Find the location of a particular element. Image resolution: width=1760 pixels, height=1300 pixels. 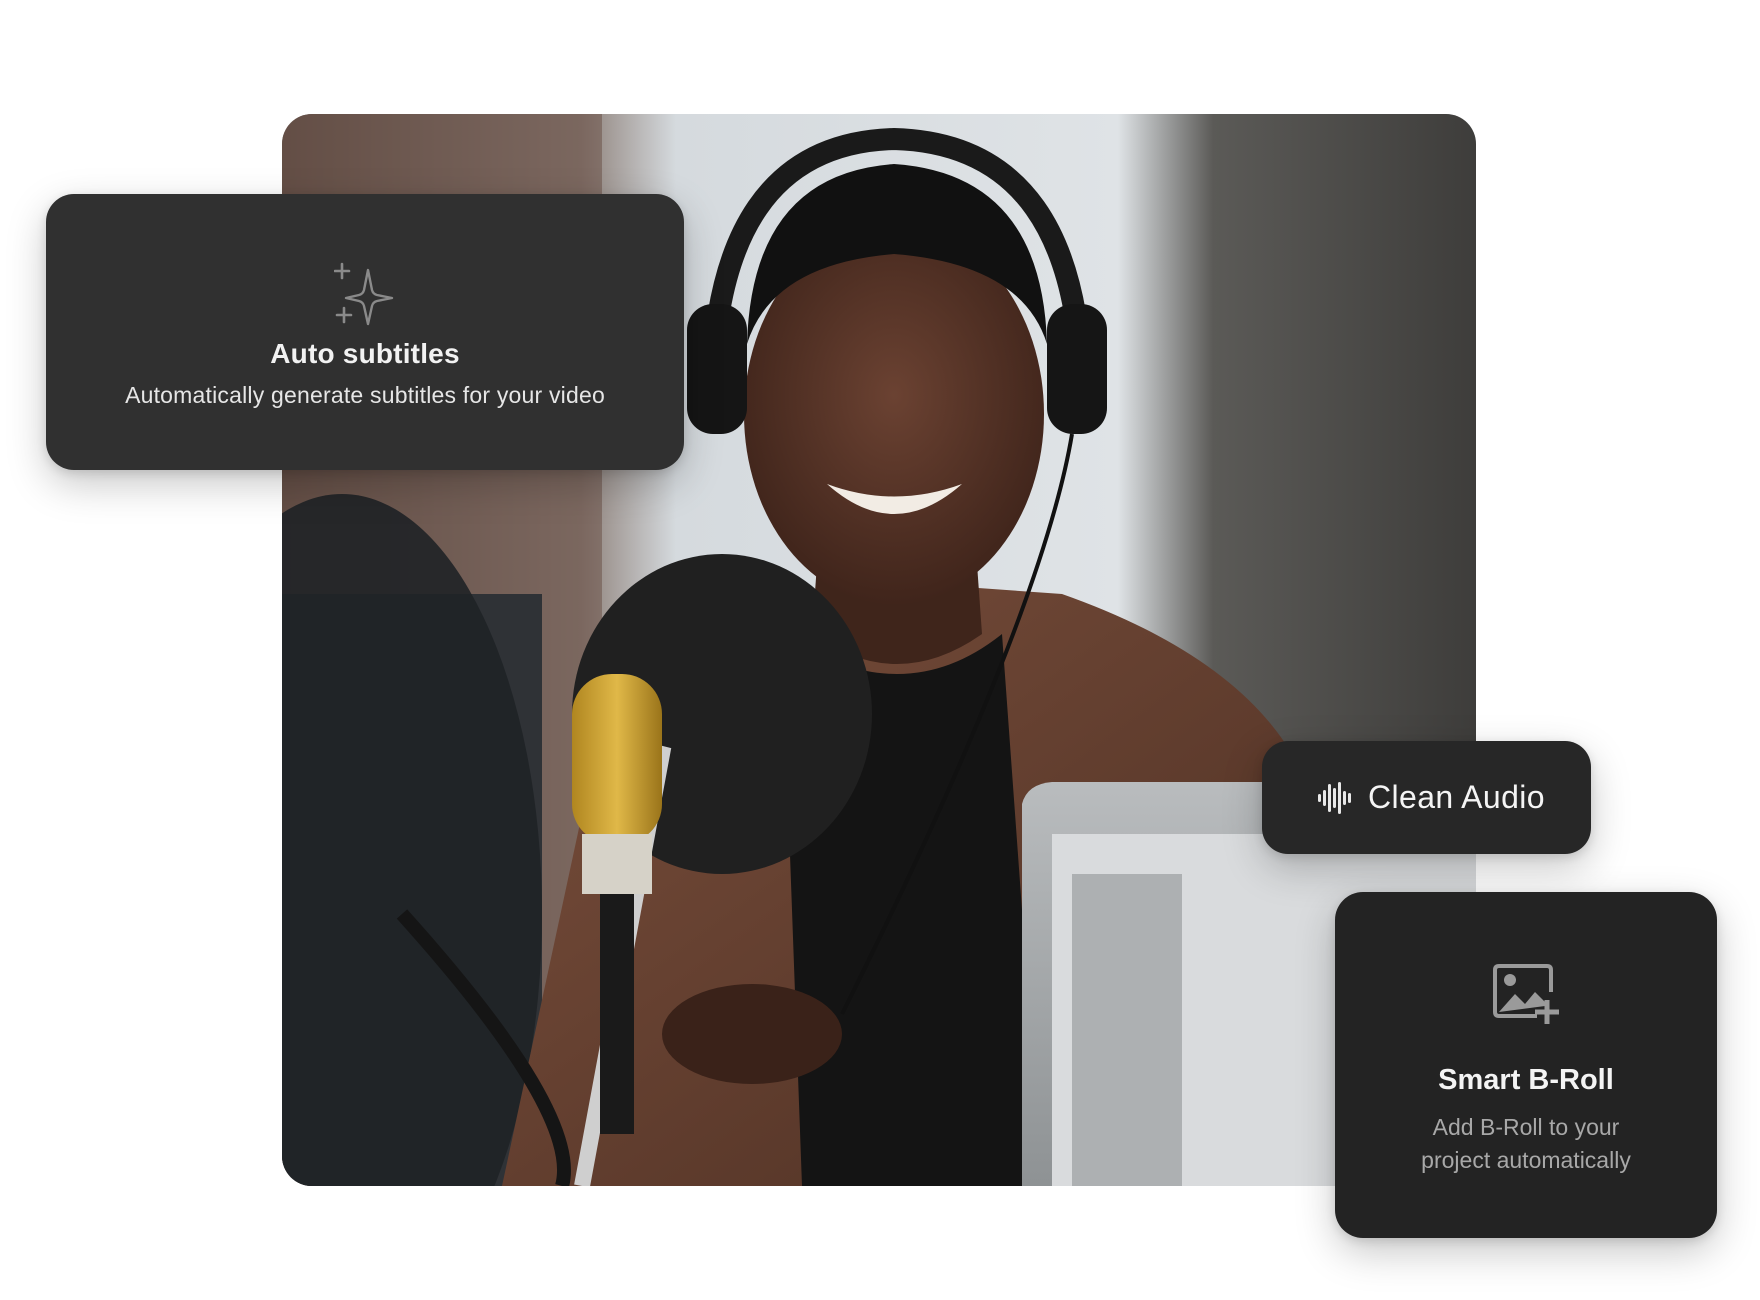

clean-audio-card: Clean Audio is located at coordinates (1426, 797).